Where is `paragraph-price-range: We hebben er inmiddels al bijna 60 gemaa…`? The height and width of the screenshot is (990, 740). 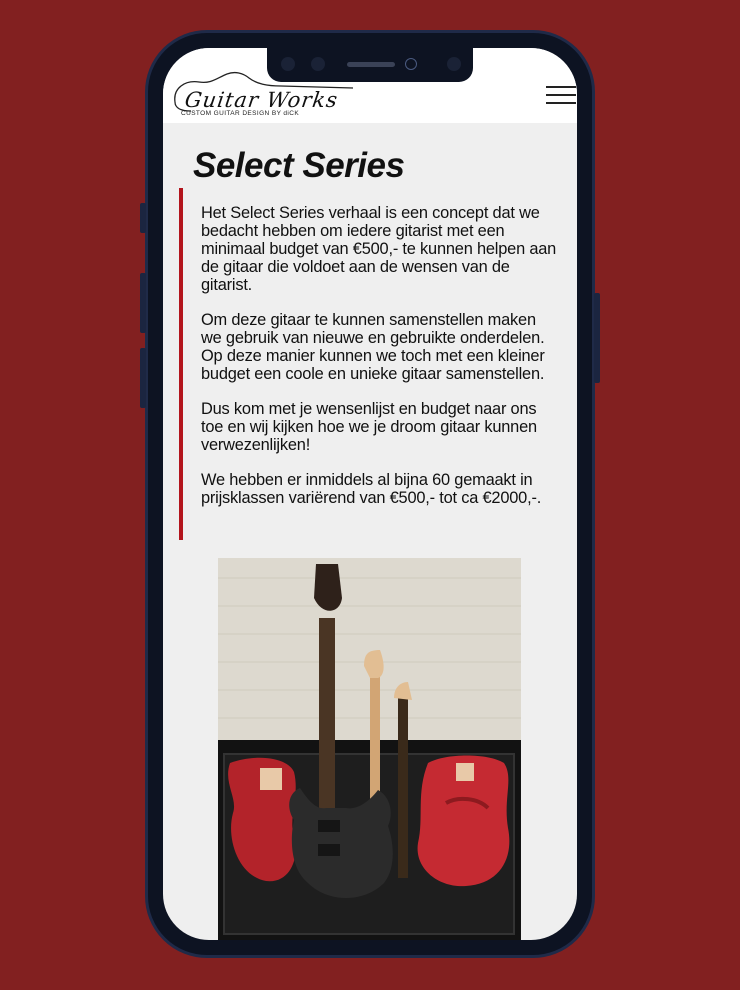
paragraph-price-range: We hebben er inmiddels al bijna 60 gemaa… is located at coordinates (371, 489).